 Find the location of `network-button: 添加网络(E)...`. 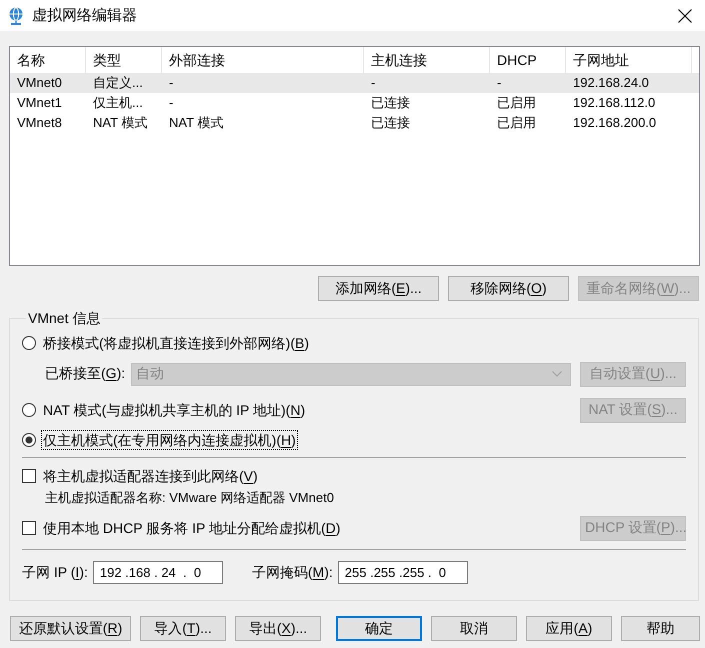

network-button: 添加网络(E)... is located at coordinates (378, 288).